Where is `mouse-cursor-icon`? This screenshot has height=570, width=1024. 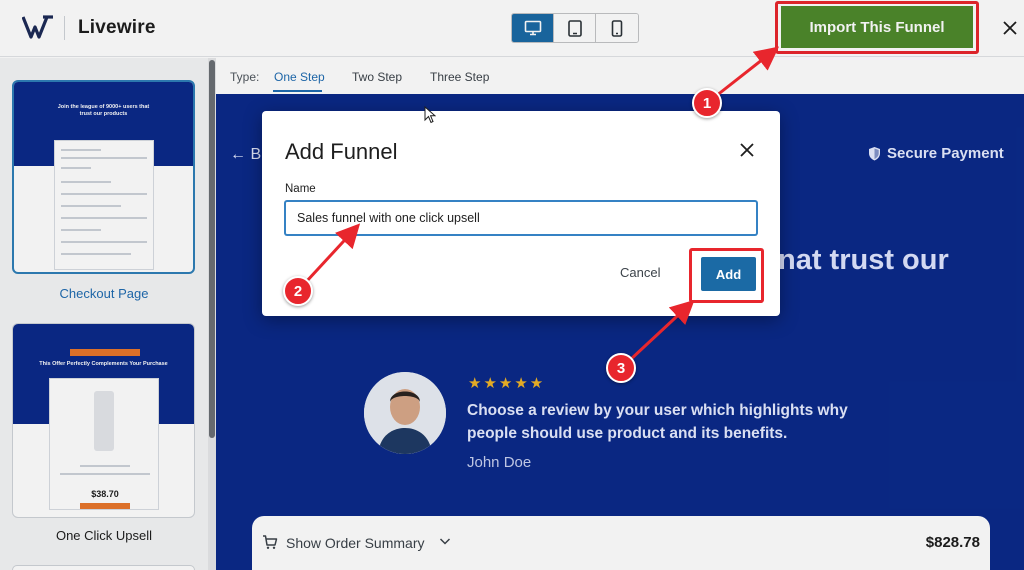 mouse-cursor-icon is located at coordinates (430, 115).